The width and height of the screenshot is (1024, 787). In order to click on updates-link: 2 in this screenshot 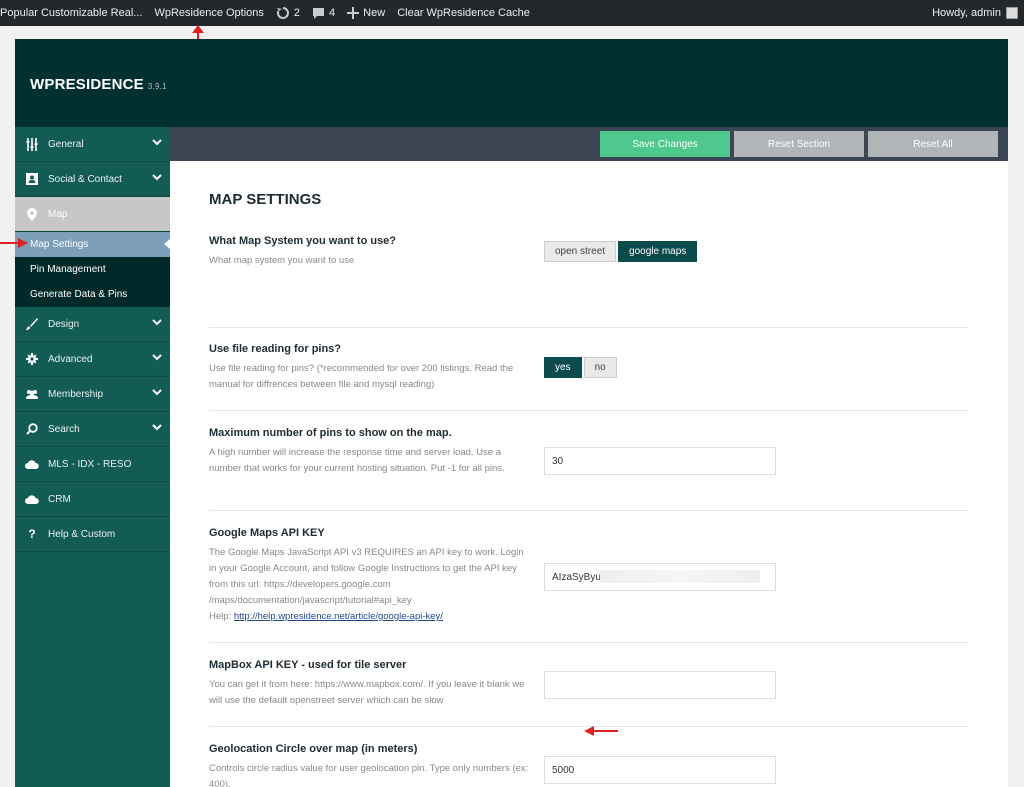, I will do `click(288, 13)`.